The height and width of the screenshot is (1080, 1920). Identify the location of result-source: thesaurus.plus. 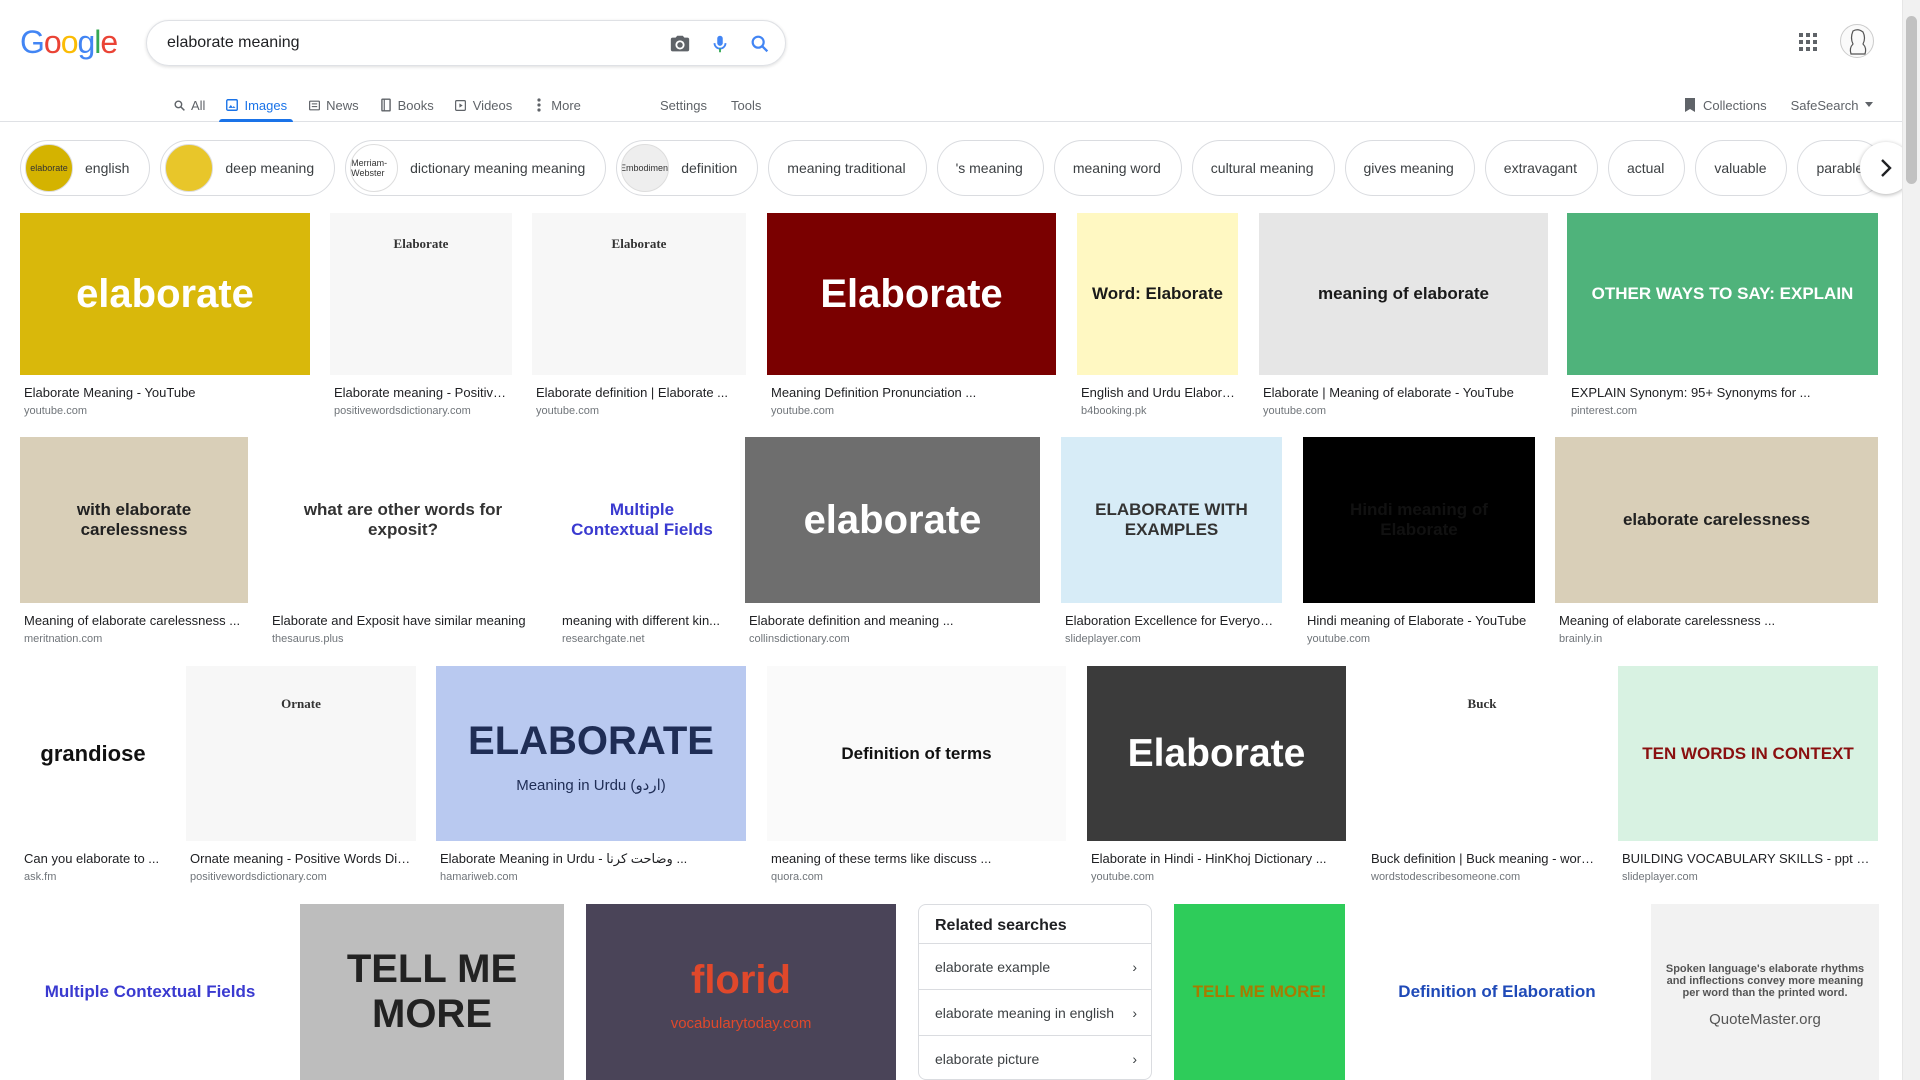
(308, 639).